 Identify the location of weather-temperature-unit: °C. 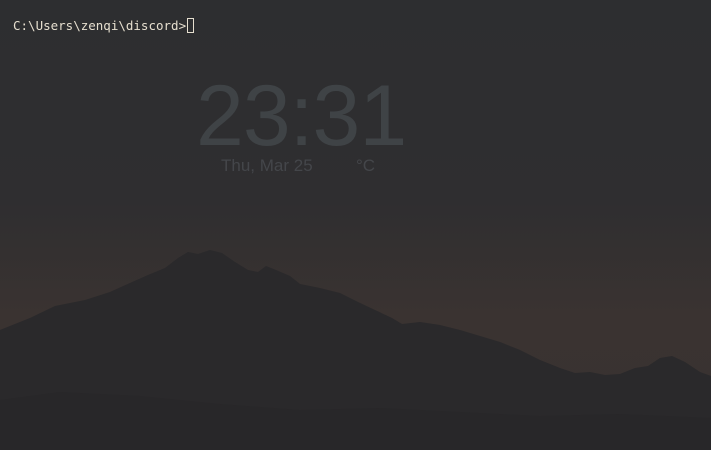
(366, 165).